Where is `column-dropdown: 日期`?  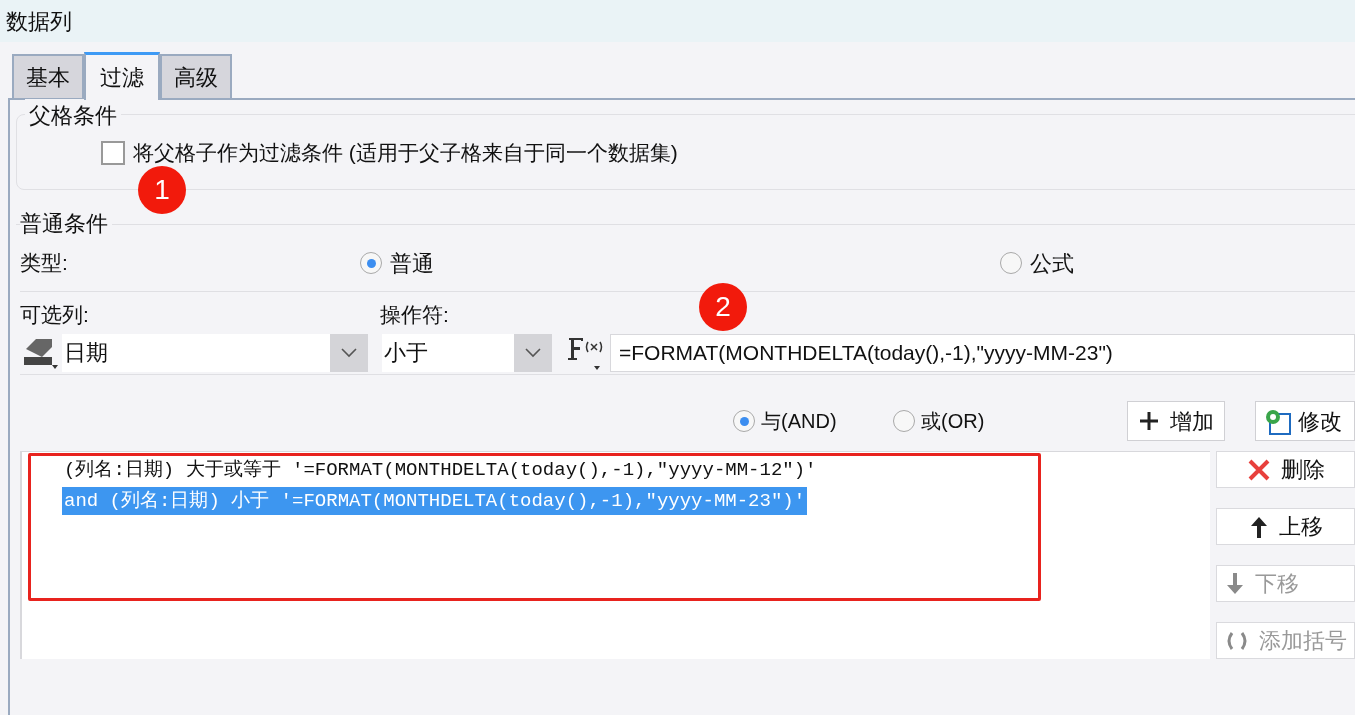
column-dropdown: 日期 is located at coordinates (215, 352).